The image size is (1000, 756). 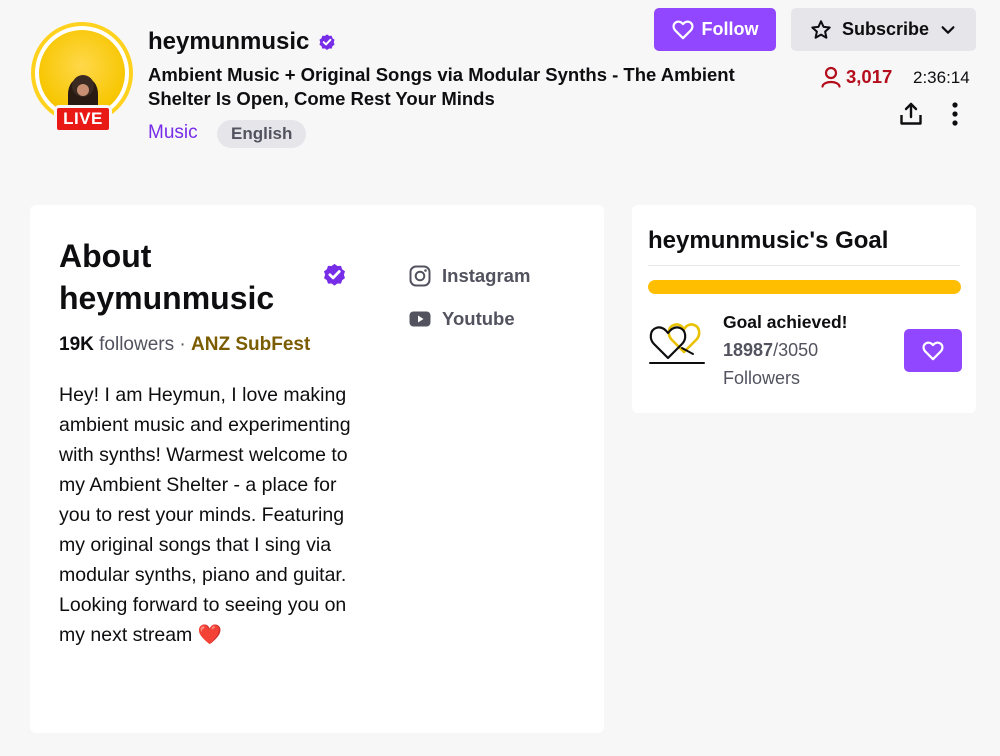 I want to click on stream-uptime: 2:36:14, so click(x=941, y=77).